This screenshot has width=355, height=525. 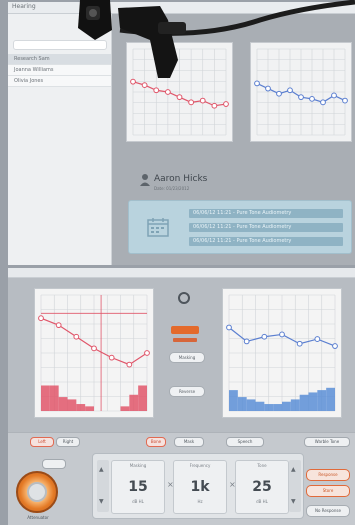 I want to click on frequency-cell: Frequency 1k Hz, so click(x=200, y=487).